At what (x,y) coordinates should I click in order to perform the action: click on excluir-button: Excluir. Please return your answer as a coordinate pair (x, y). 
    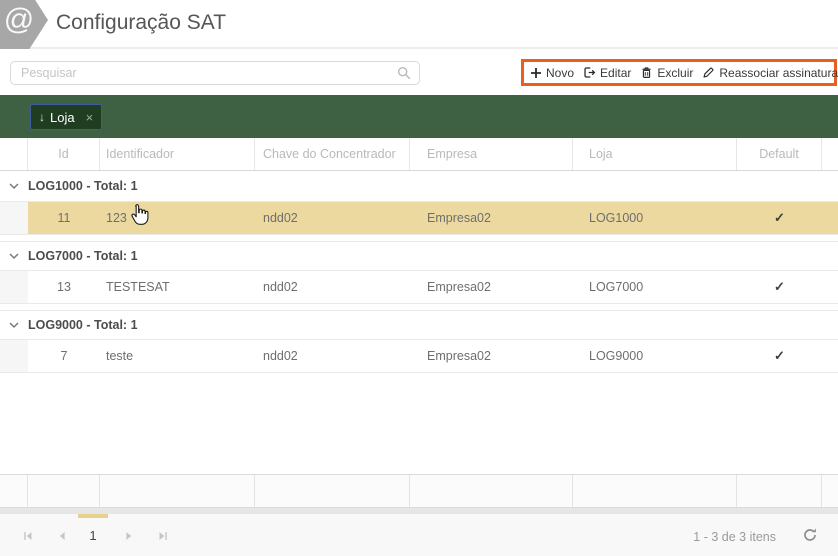
    Looking at the image, I should click on (666, 73).